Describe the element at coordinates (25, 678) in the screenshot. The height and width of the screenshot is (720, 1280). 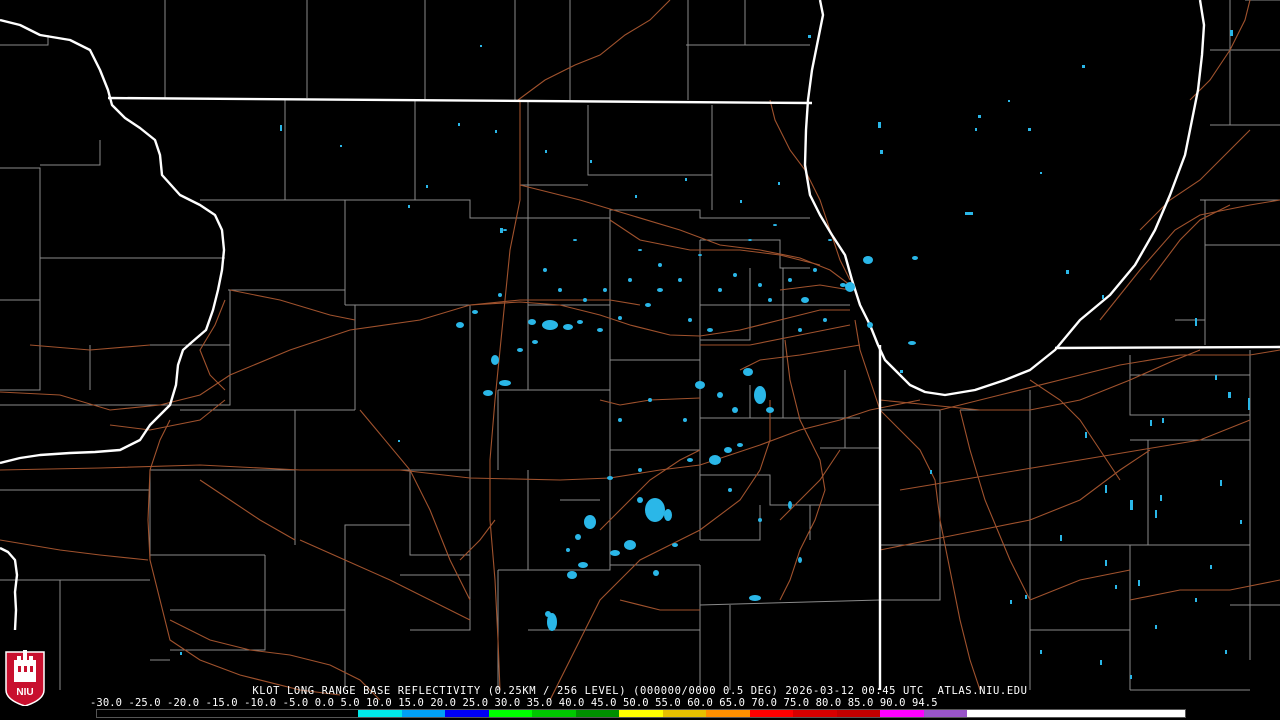
I see `niu-logo: NIU` at that location.